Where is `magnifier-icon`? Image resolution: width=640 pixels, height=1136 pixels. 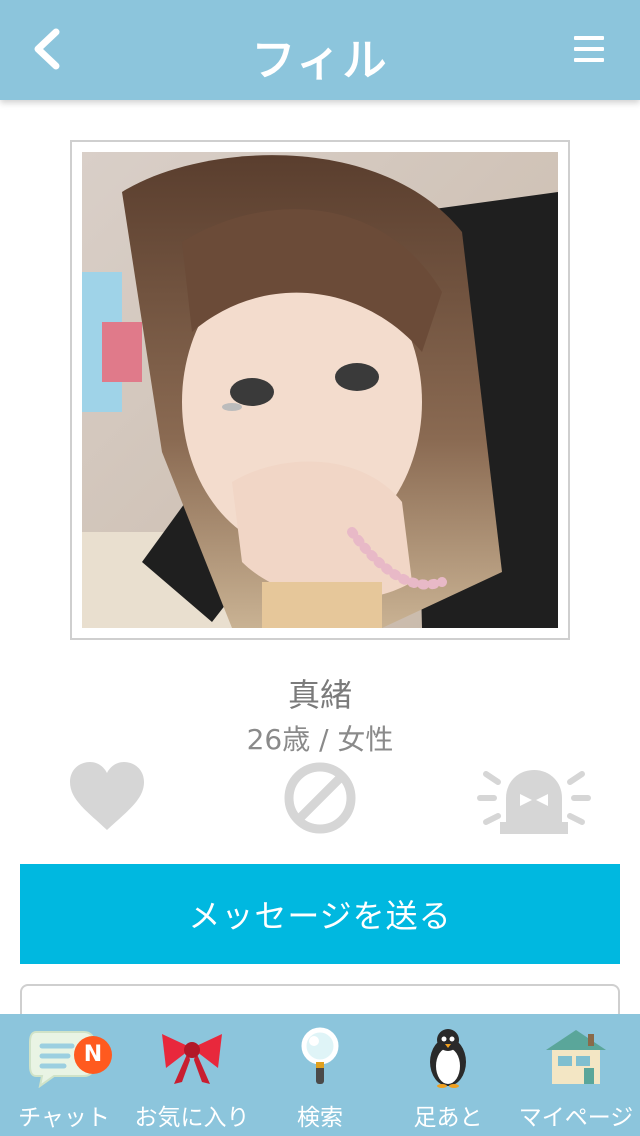
magnifier-icon is located at coordinates (320, 1055).